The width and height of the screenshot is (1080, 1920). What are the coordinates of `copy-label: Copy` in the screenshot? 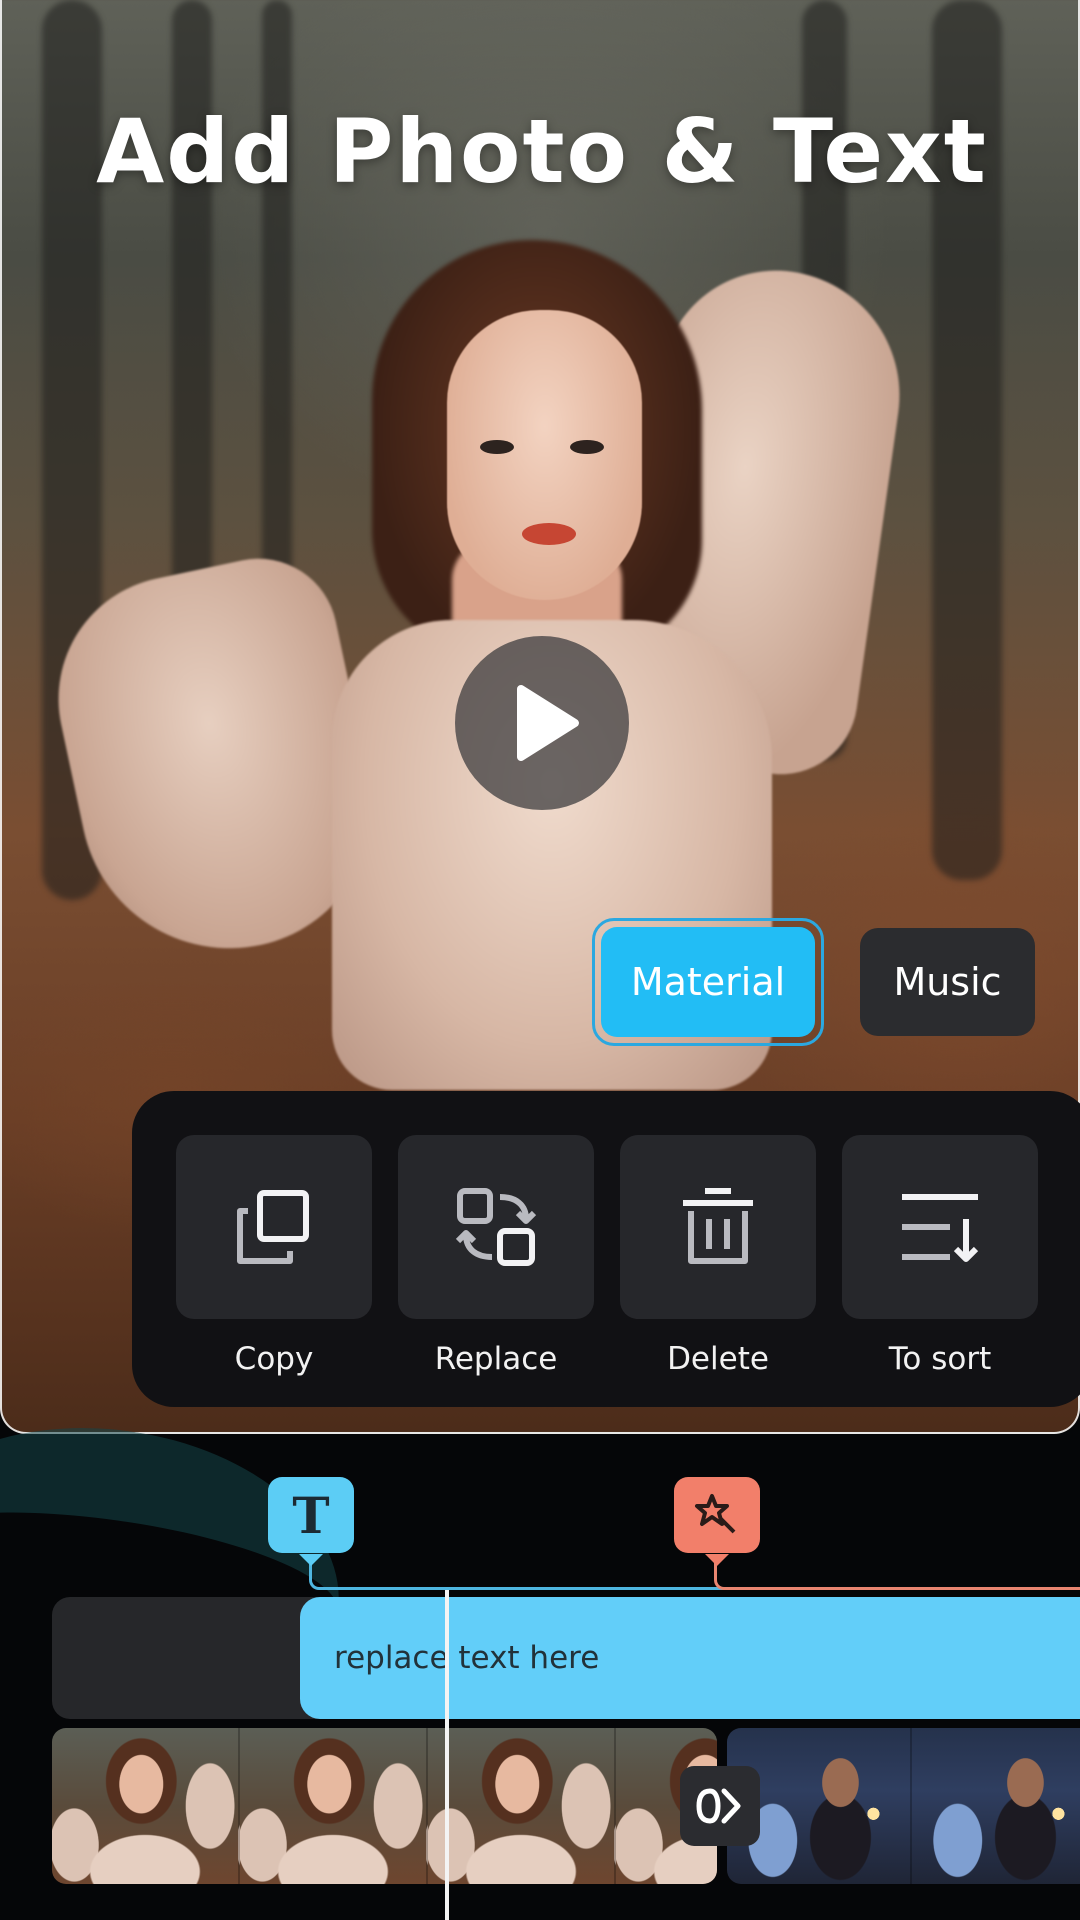 It's located at (274, 1359).